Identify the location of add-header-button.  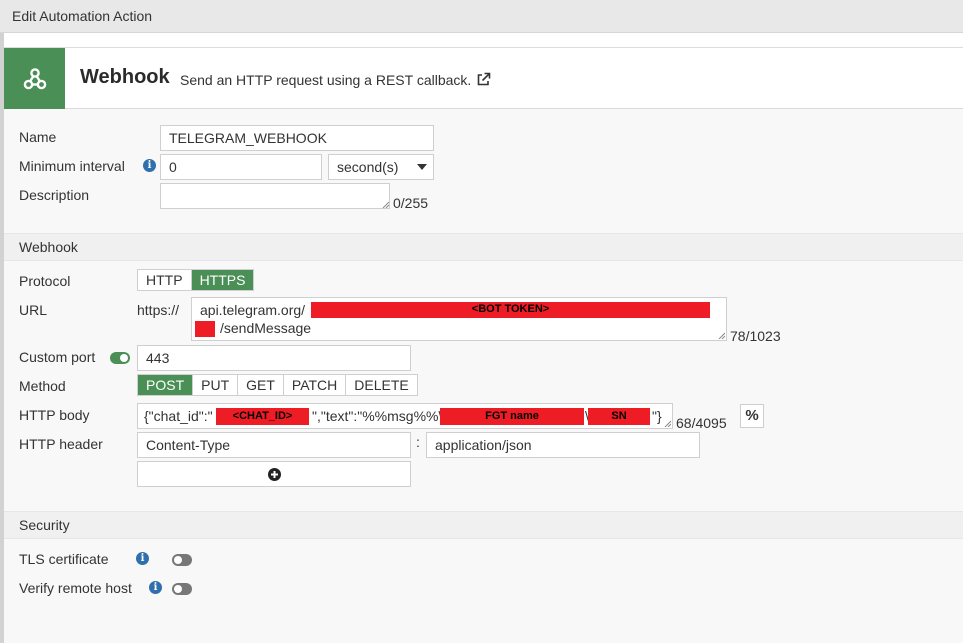
(274, 474).